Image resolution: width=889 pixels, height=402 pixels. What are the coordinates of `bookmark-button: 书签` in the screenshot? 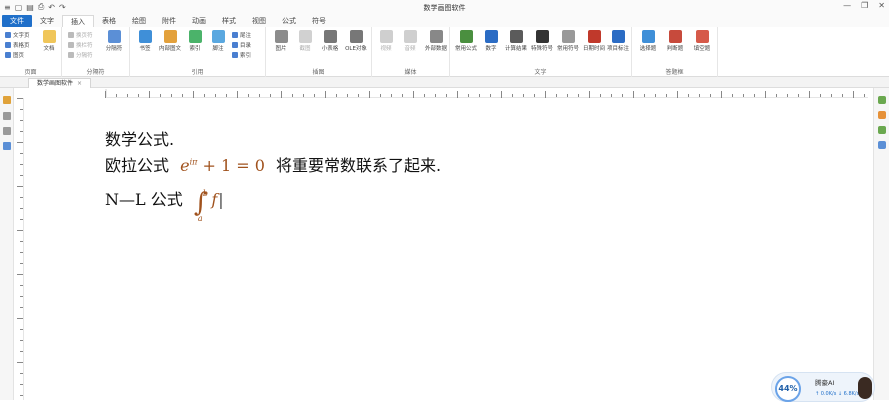 It's located at (145, 41).